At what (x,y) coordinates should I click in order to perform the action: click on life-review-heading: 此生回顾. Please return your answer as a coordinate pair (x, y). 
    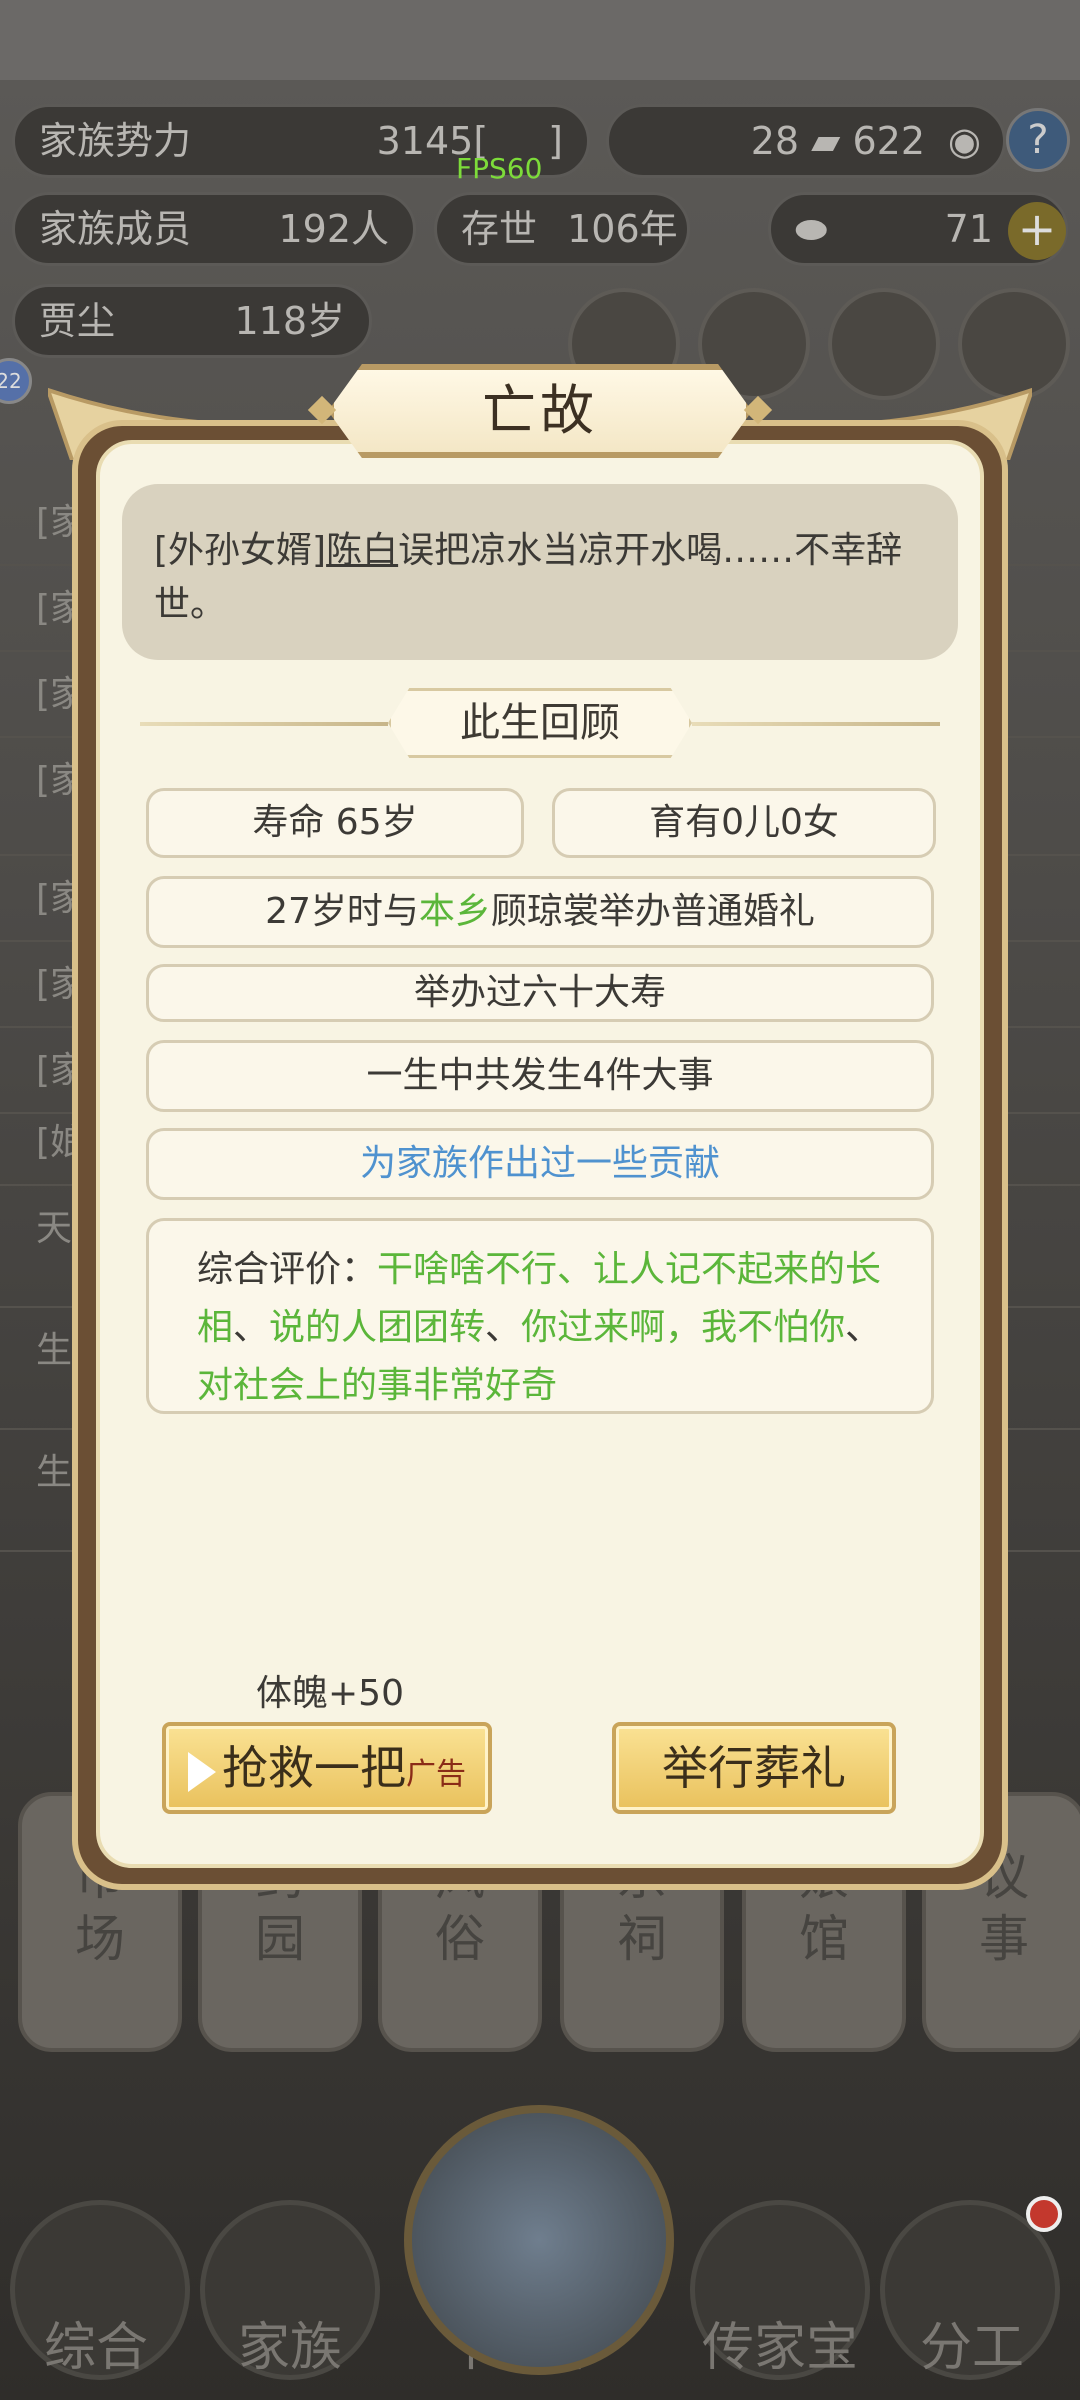
    Looking at the image, I should click on (540, 723).